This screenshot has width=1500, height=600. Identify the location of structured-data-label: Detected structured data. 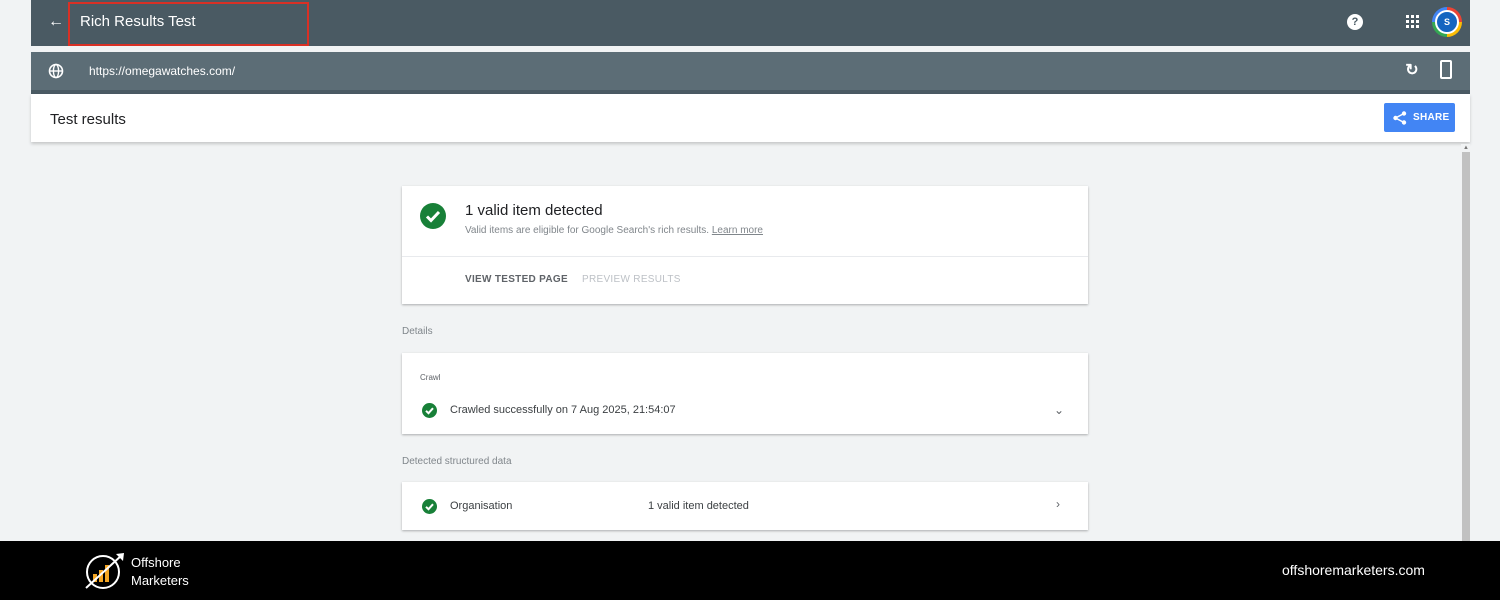
(457, 461).